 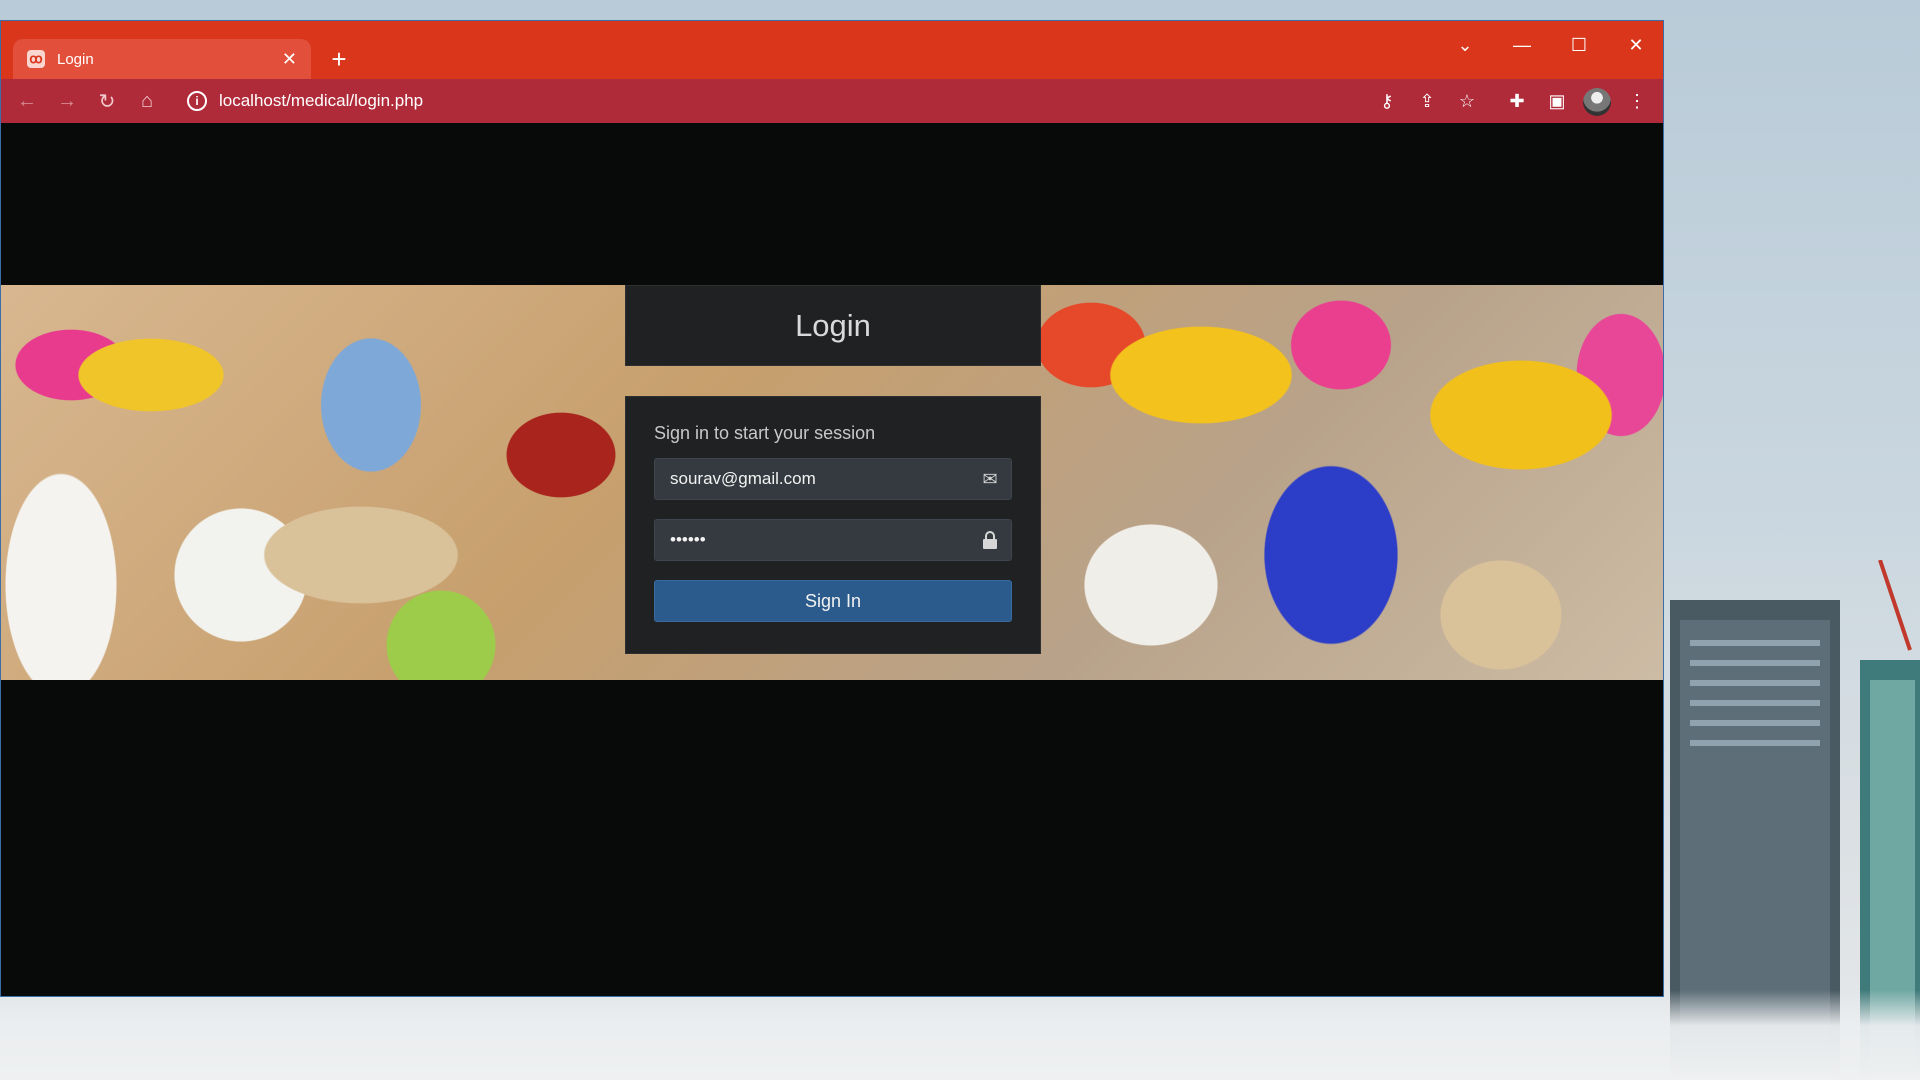 I want to click on login-card: Sign in to start your session ✉ Sign In, so click(x=833, y=525).